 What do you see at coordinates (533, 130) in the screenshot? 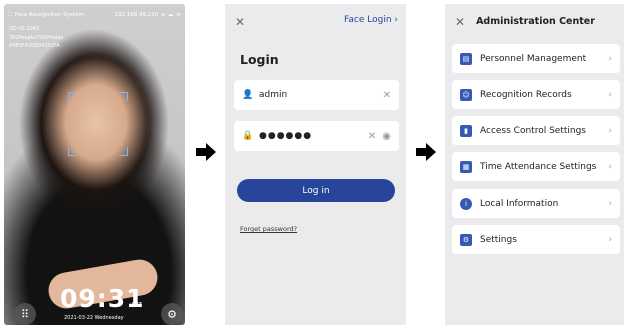
I see `menu-item-label: Access Control Settings` at bounding box center [533, 130].